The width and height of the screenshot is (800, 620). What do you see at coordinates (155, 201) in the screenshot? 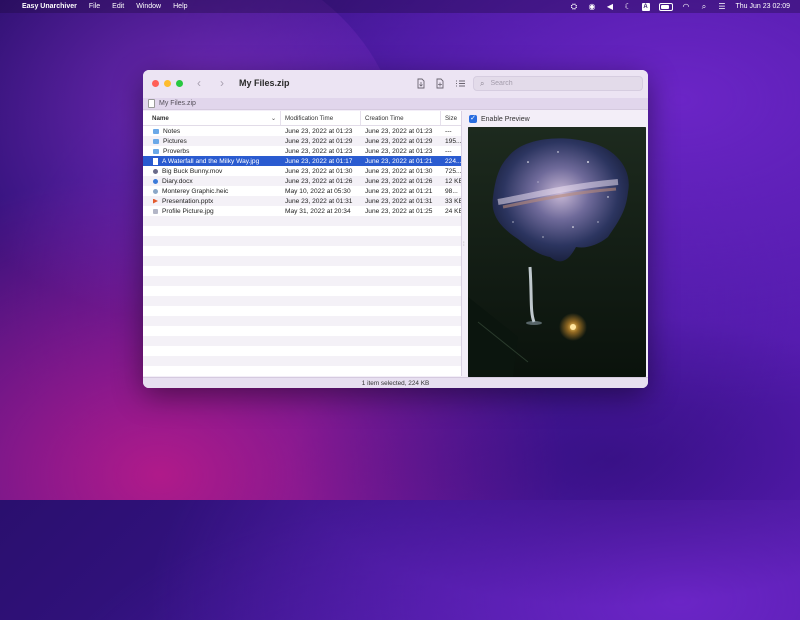
I see `presentation-file-icon` at bounding box center [155, 201].